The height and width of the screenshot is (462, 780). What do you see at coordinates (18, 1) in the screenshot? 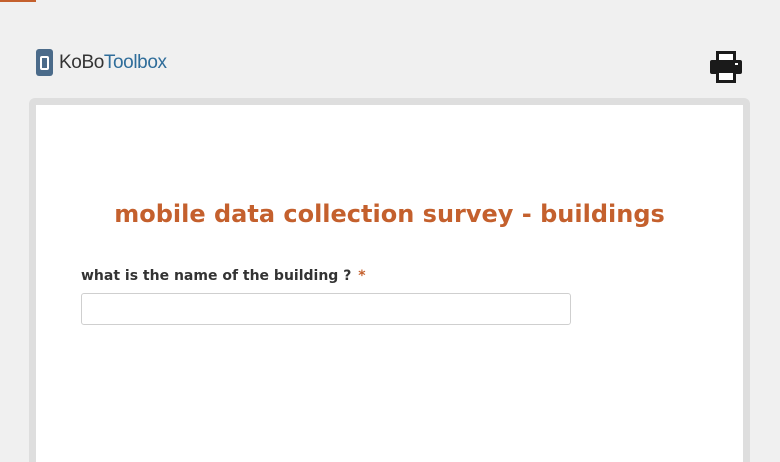
I see `top-tab-indicator` at bounding box center [18, 1].